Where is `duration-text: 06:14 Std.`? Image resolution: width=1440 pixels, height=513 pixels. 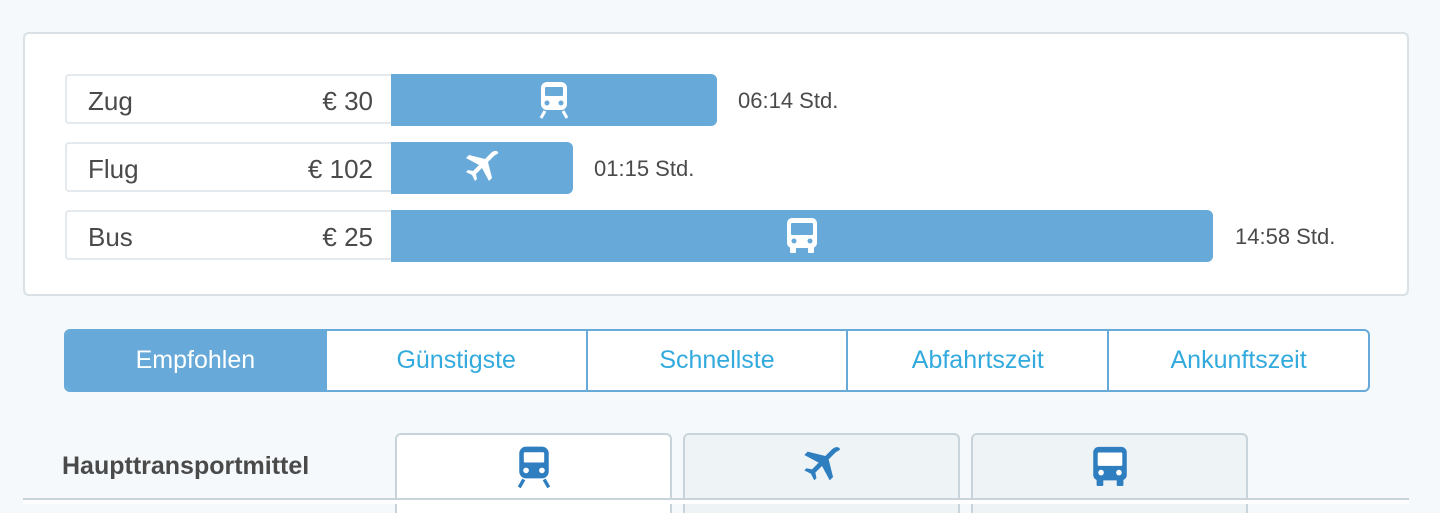 duration-text: 06:14 Std. is located at coordinates (788, 100).